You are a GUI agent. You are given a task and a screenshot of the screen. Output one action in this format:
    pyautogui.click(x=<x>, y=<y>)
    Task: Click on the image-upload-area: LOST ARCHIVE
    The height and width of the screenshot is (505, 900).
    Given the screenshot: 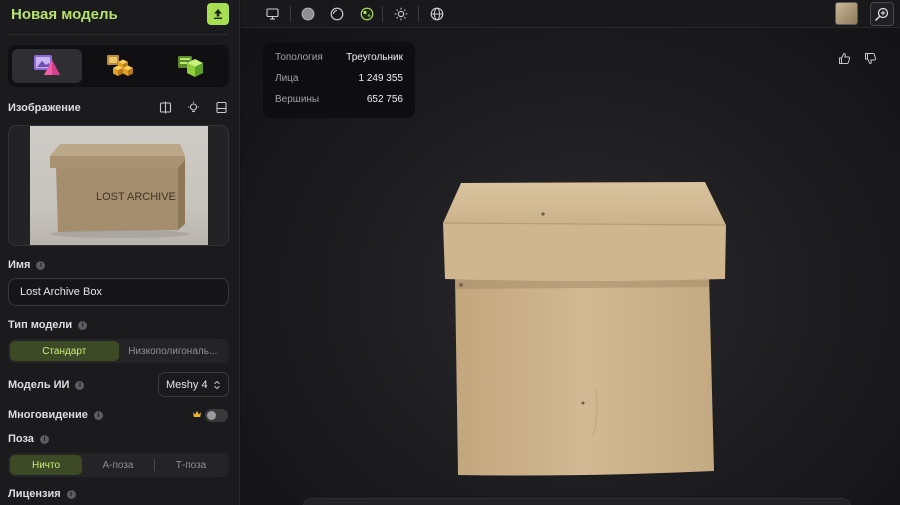 What is the action you would take?
    pyautogui.click(x=118, y=185)
    